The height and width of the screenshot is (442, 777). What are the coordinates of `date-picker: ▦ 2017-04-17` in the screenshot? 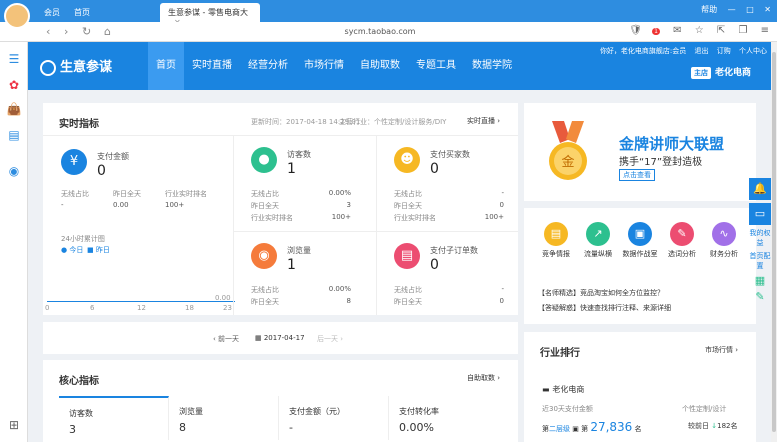 It's located at (280, 338).